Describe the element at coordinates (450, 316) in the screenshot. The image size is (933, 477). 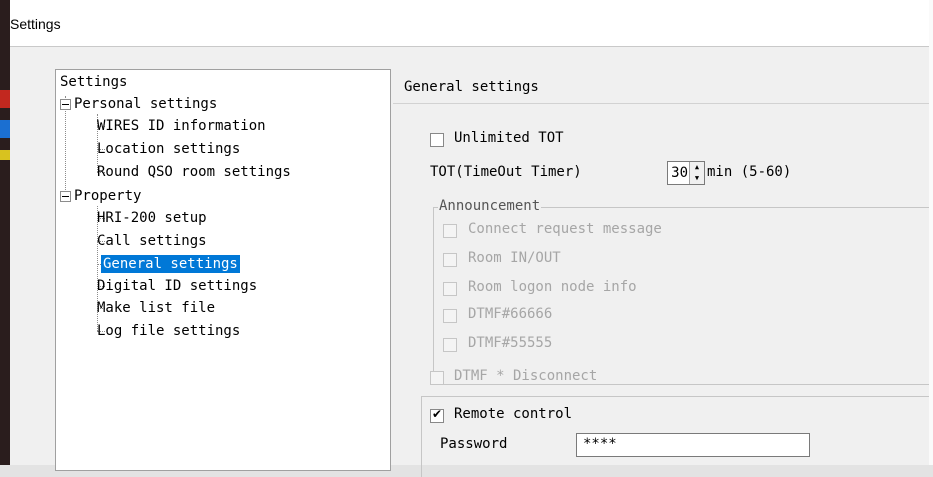
I see `dtmf-66666-checkbox` at that location.